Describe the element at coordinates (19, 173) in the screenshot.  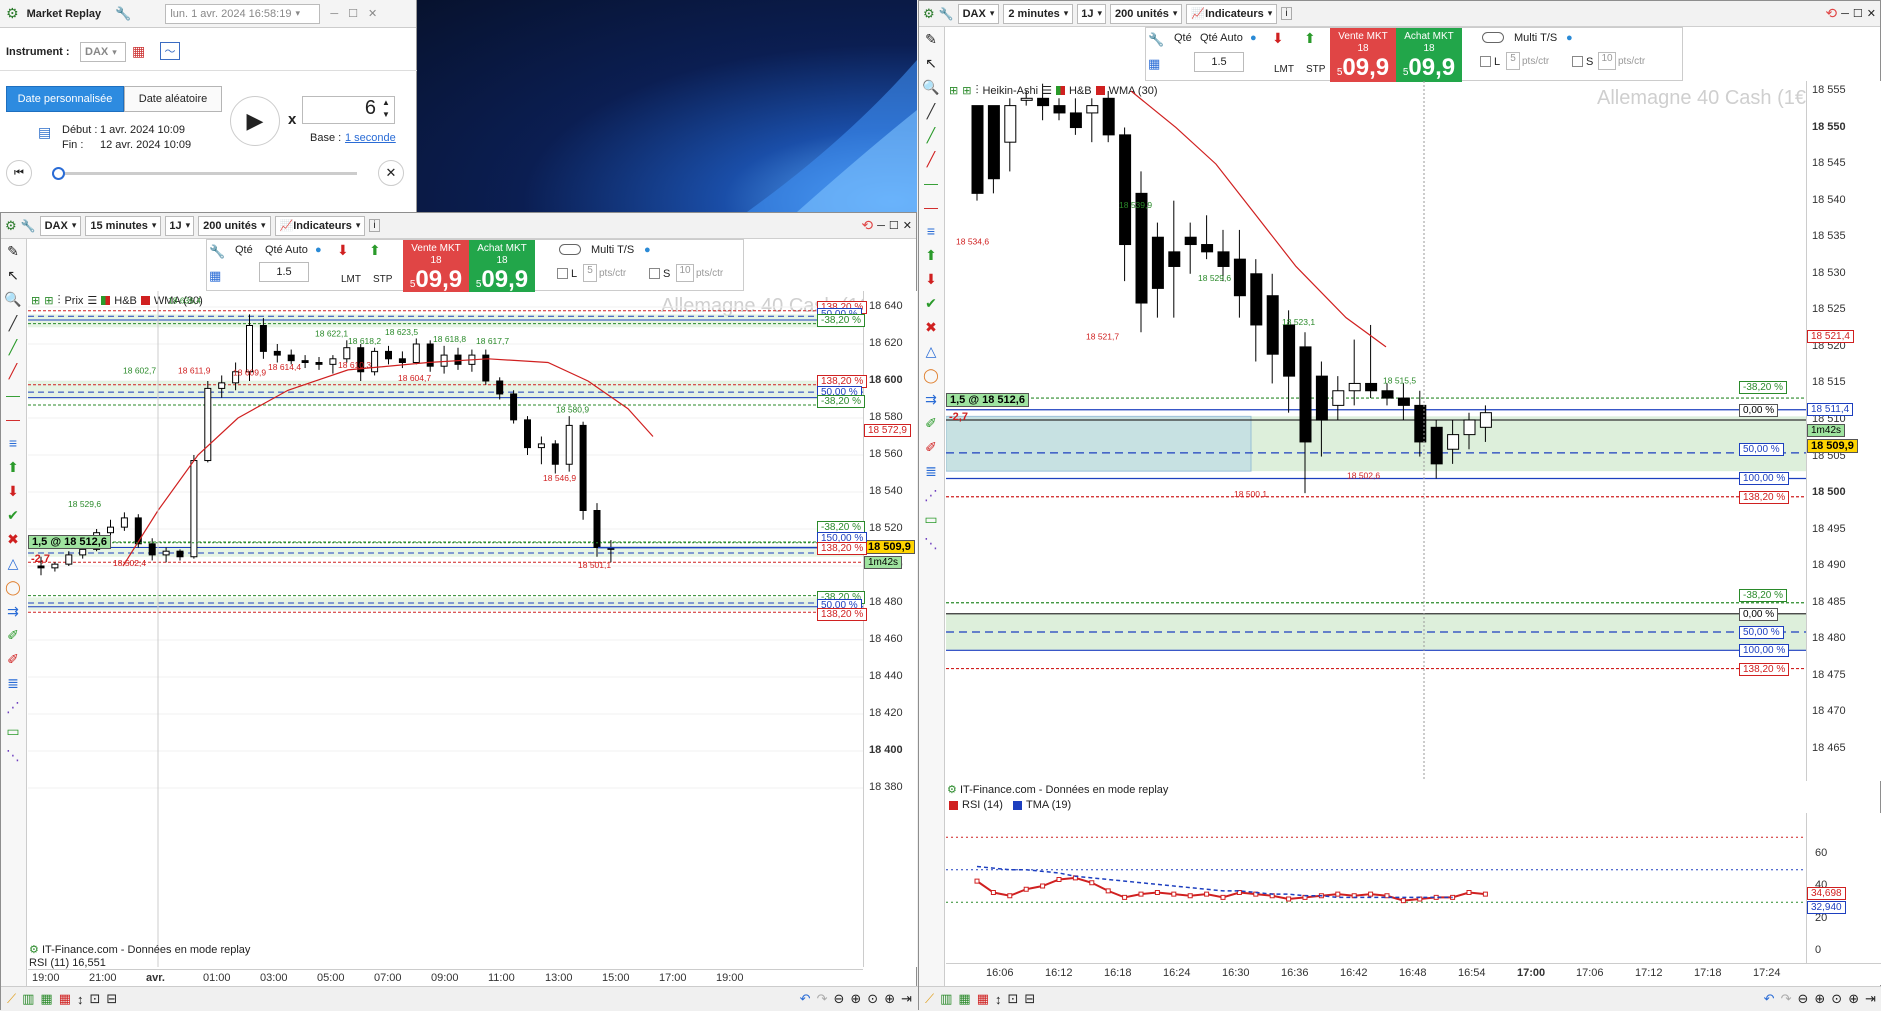
I see `rewind-button: ⏮` at that location.